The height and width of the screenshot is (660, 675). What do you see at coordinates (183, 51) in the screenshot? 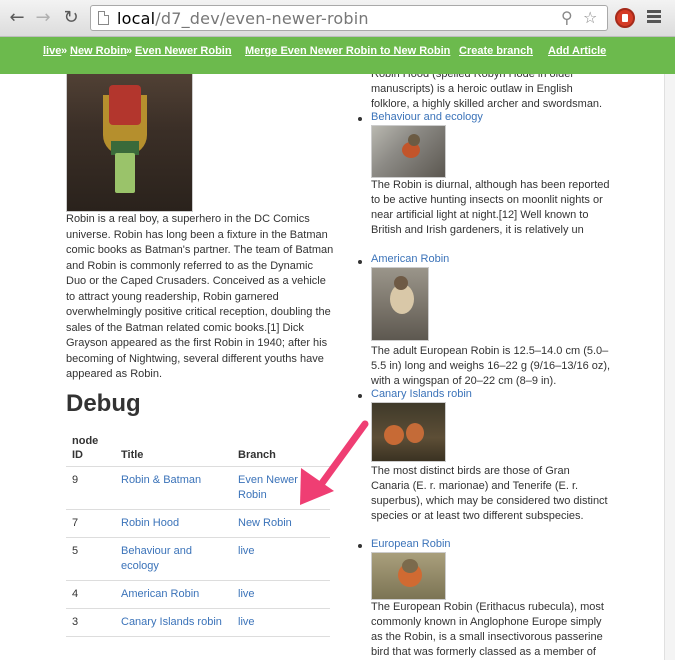
I see `breadcrumb-even-newer-robin: Even Newer Robin` at bounding box center [183, 51].